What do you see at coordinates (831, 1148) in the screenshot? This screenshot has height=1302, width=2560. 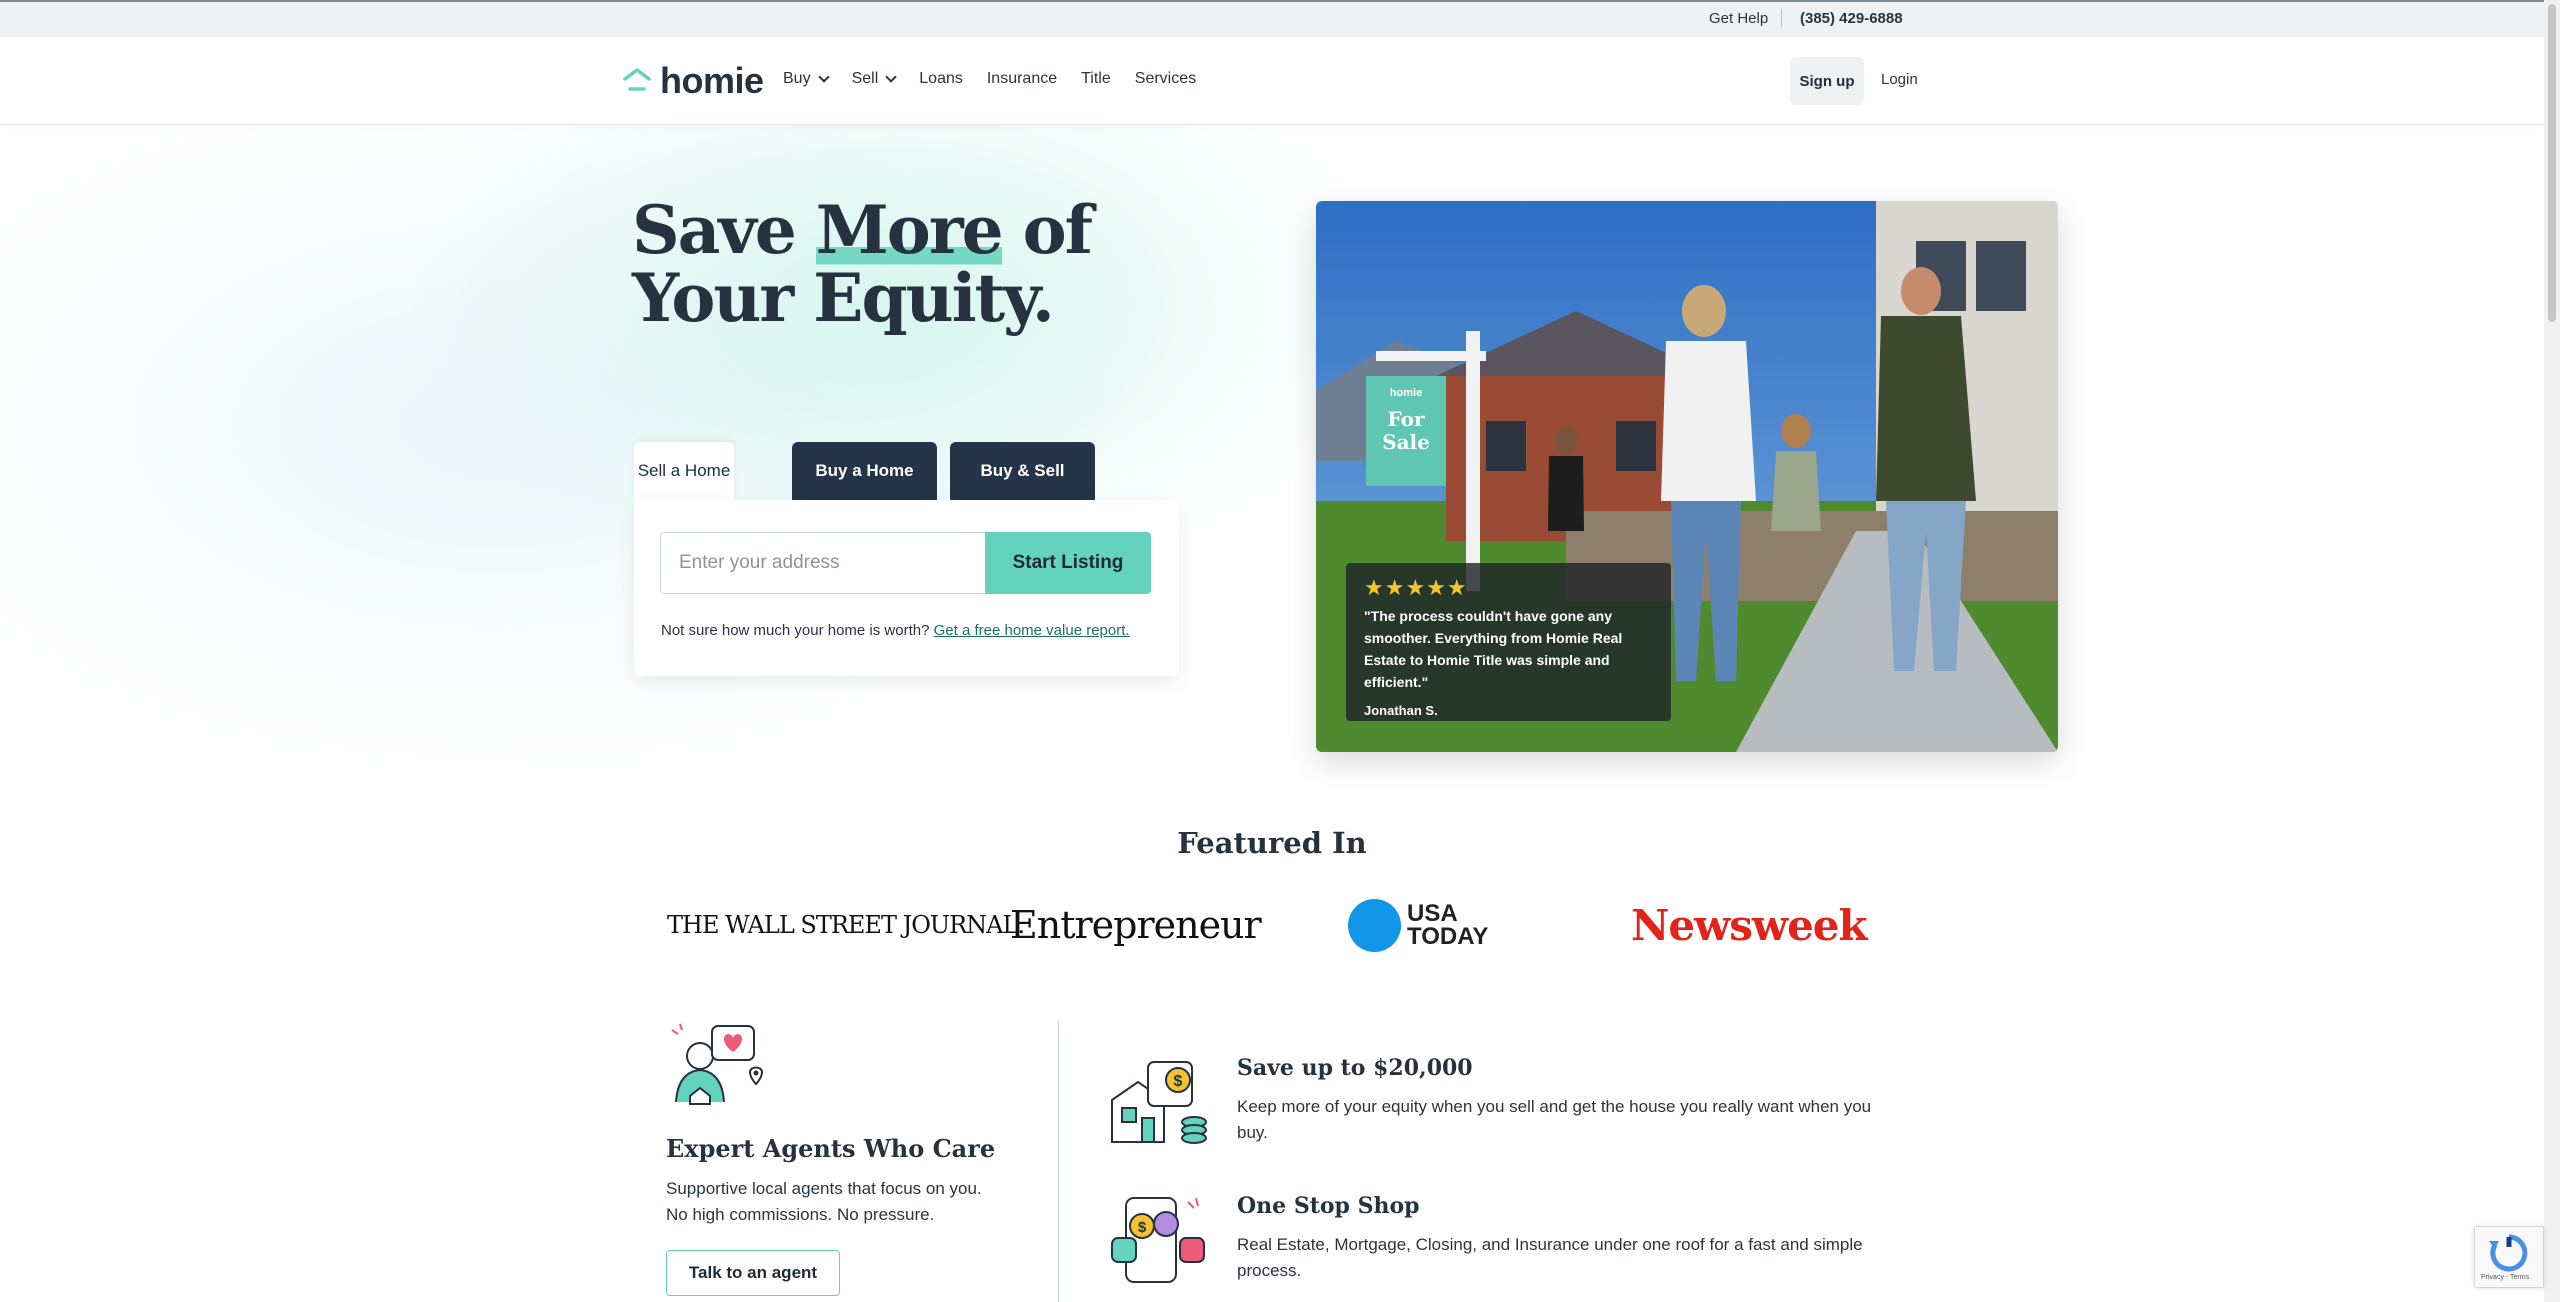 I see `agents-title: Expert Agents Who Care` at bounding box center [831, 1148].